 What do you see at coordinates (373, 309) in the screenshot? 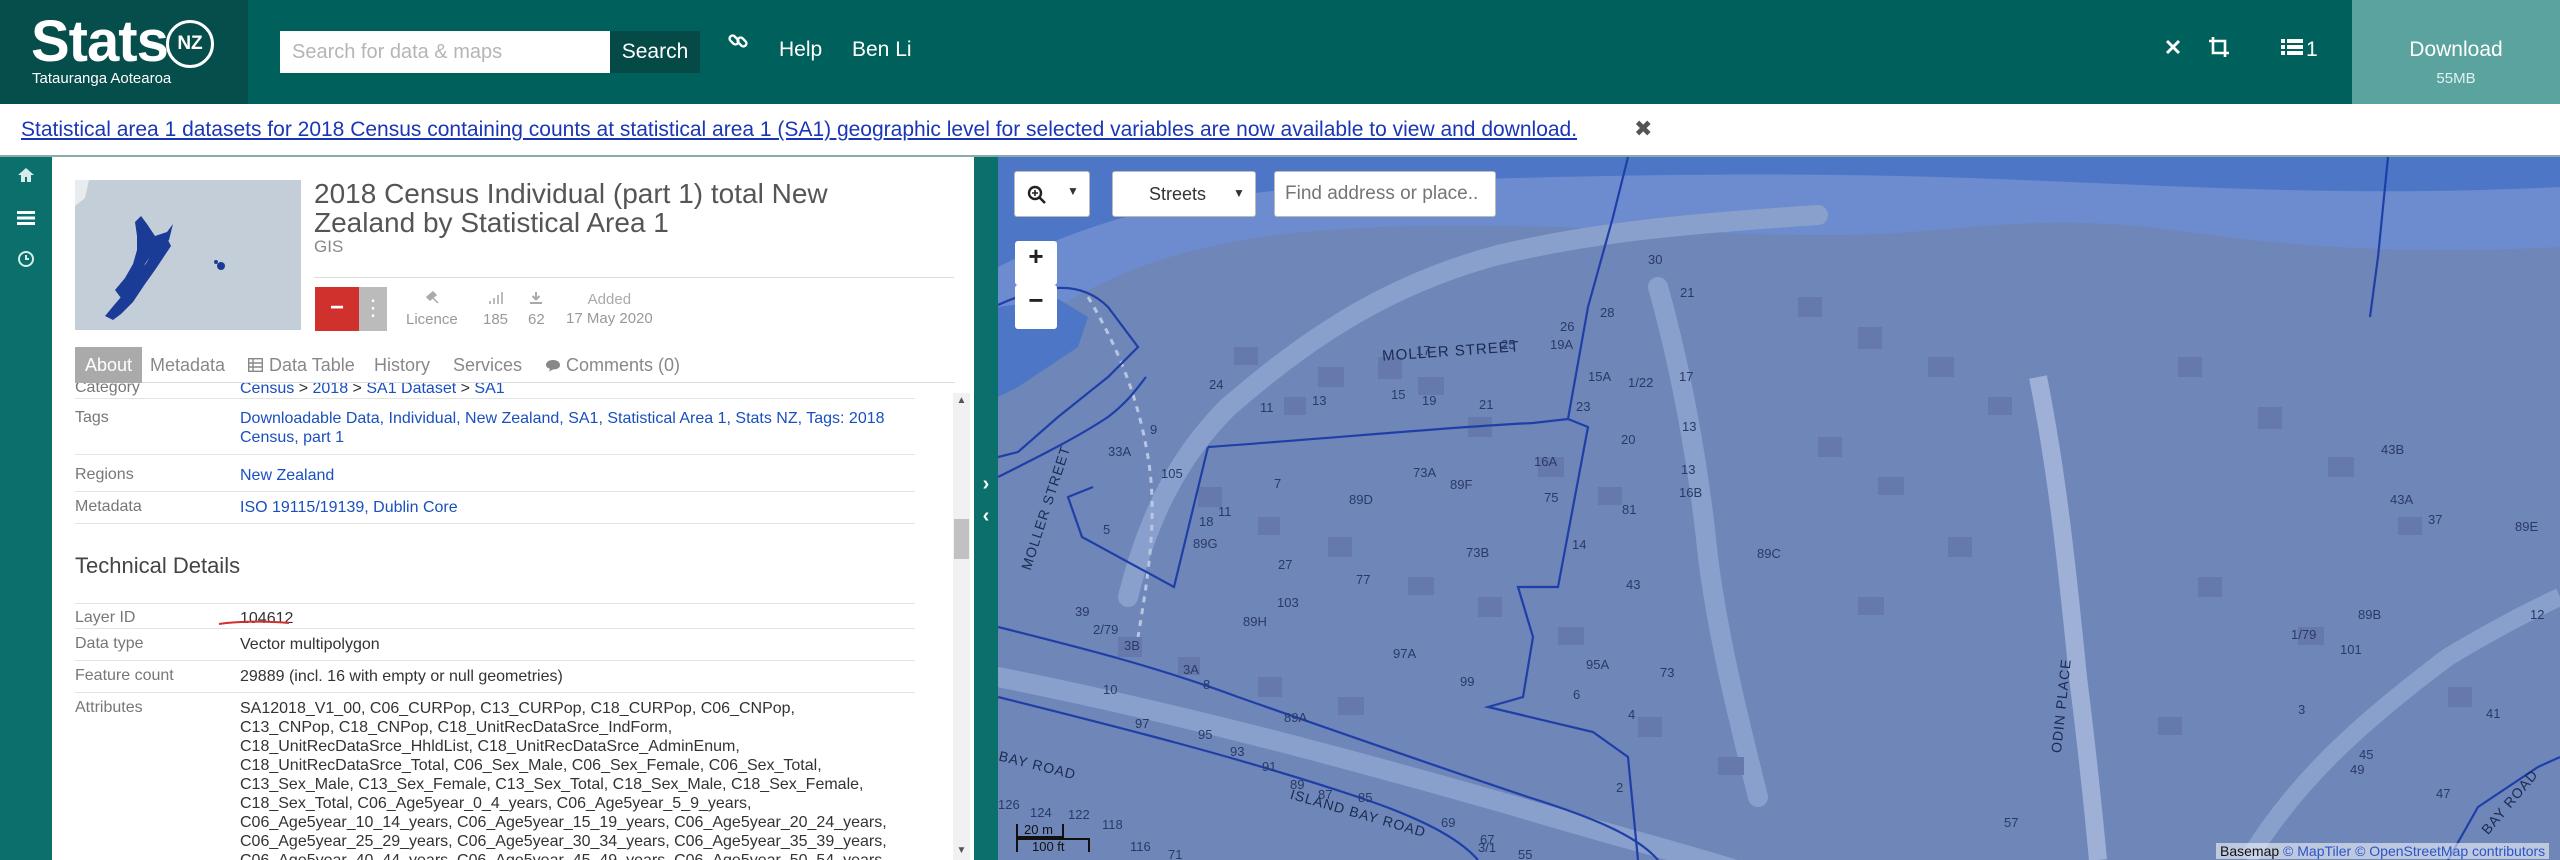
I see `more-options-button: ⋮` at bounding box center [373, 309].